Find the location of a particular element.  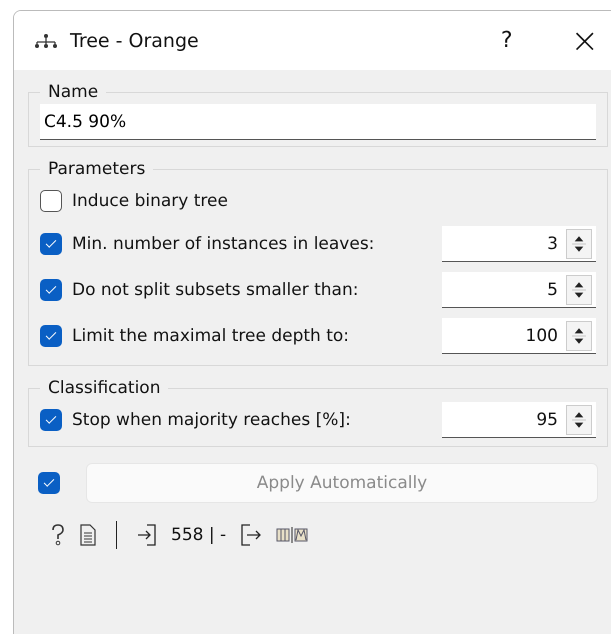

input-icon is located at coordinates (147, 535).